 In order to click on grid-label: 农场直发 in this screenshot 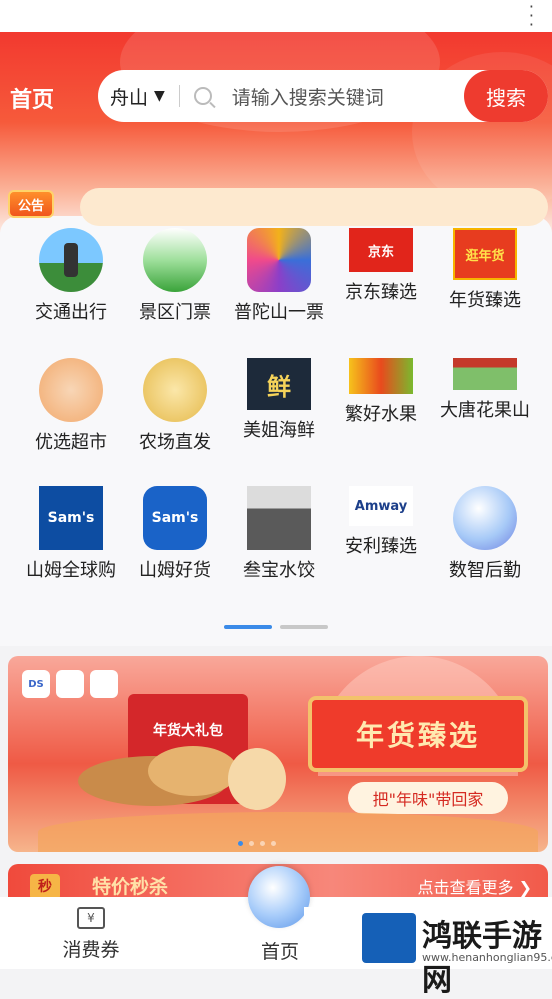, I will do `click(175, 442)`.